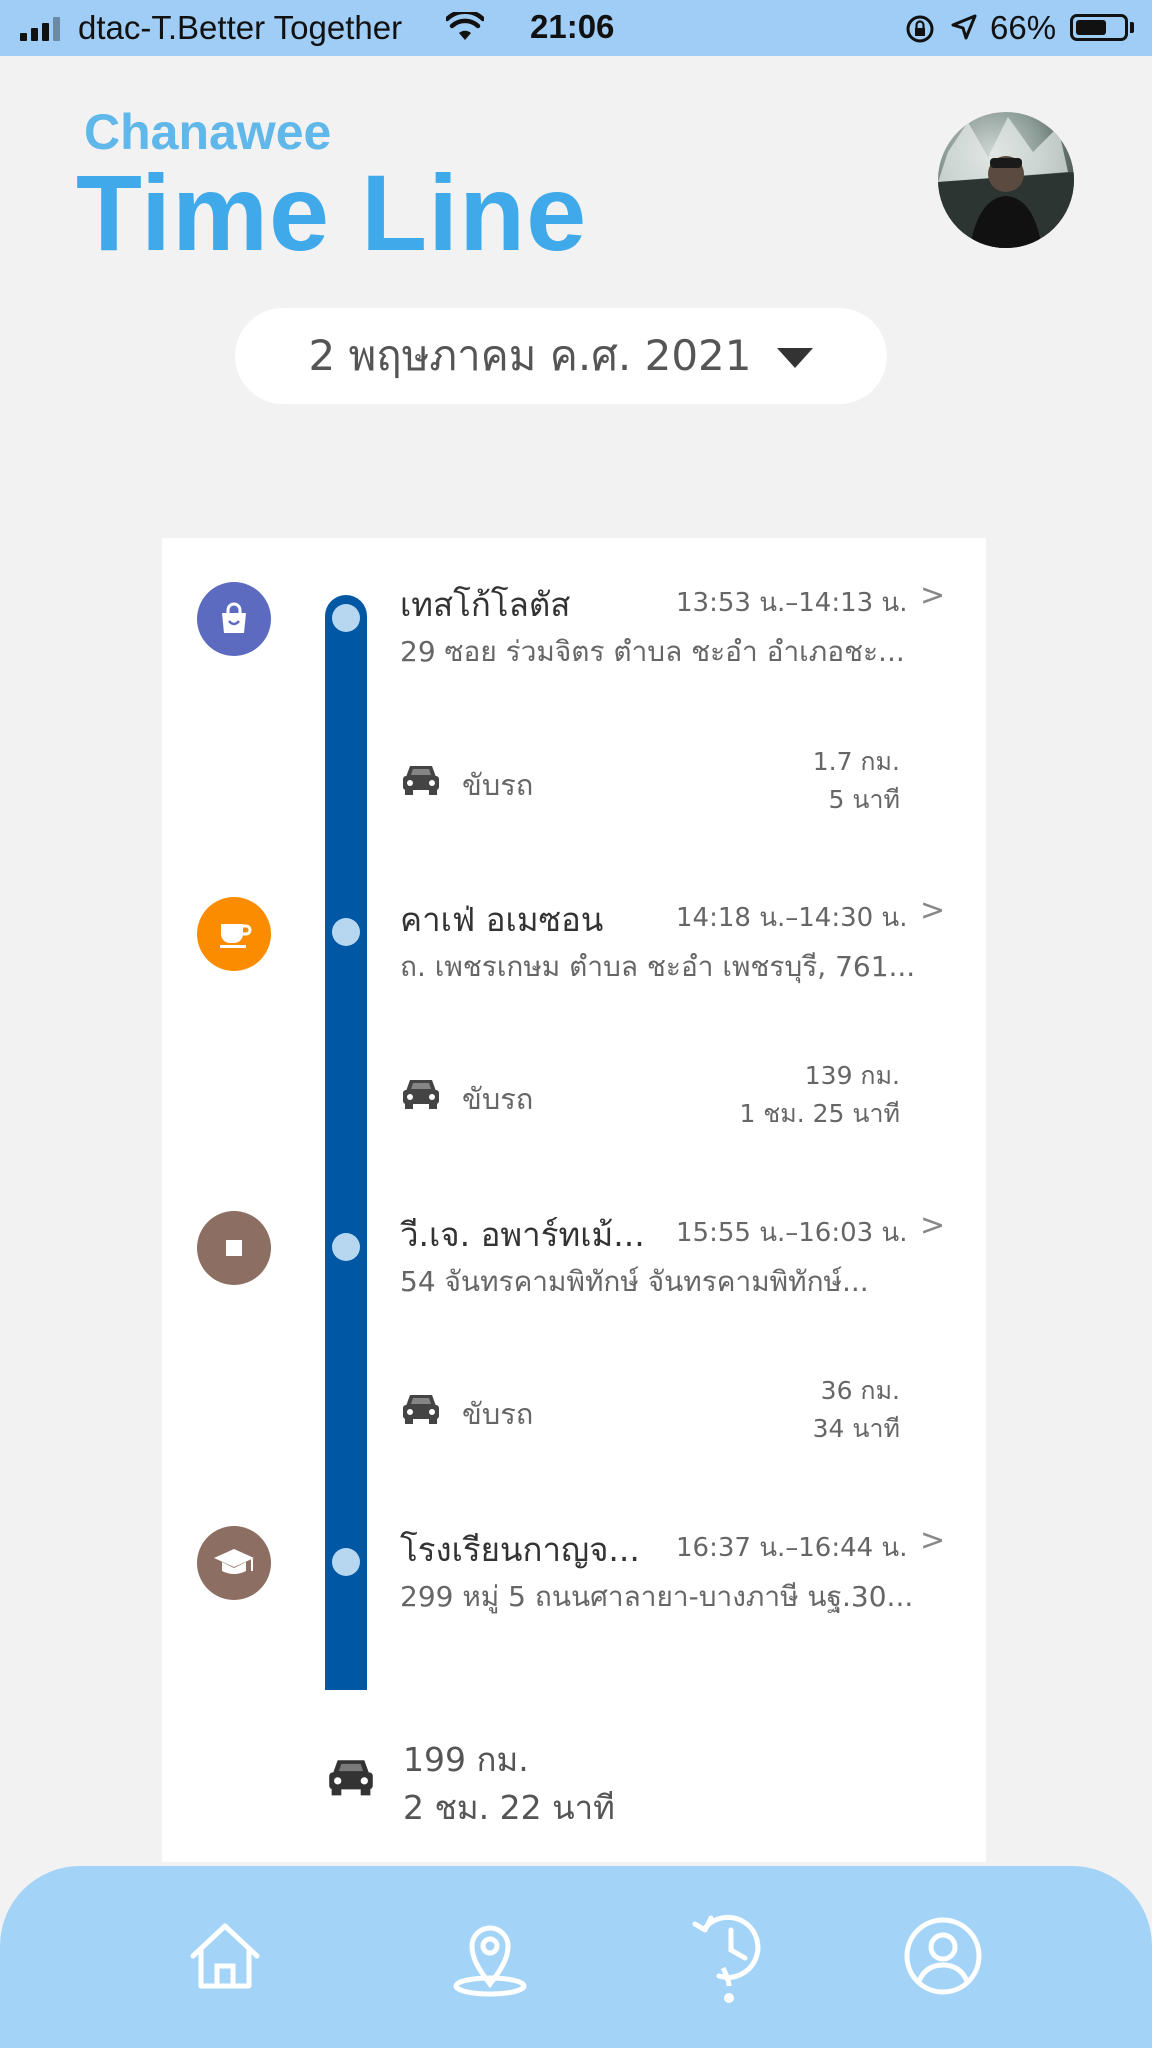 The image size is (1152, 2048). What do you see at coordinates (485, 604) in the screenshot?
I see `place-name: เทสโก้โลตัส` at bounding box center [485, 604].